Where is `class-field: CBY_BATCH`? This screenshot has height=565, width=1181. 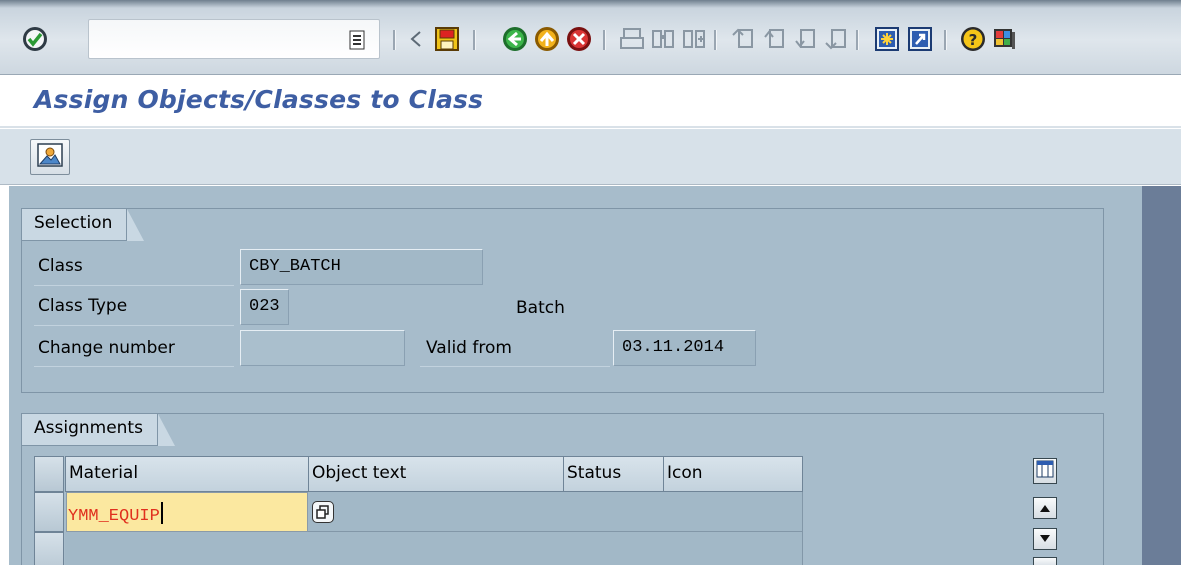
class-field: CBY_BATCH is located at coordinates (361, 267).